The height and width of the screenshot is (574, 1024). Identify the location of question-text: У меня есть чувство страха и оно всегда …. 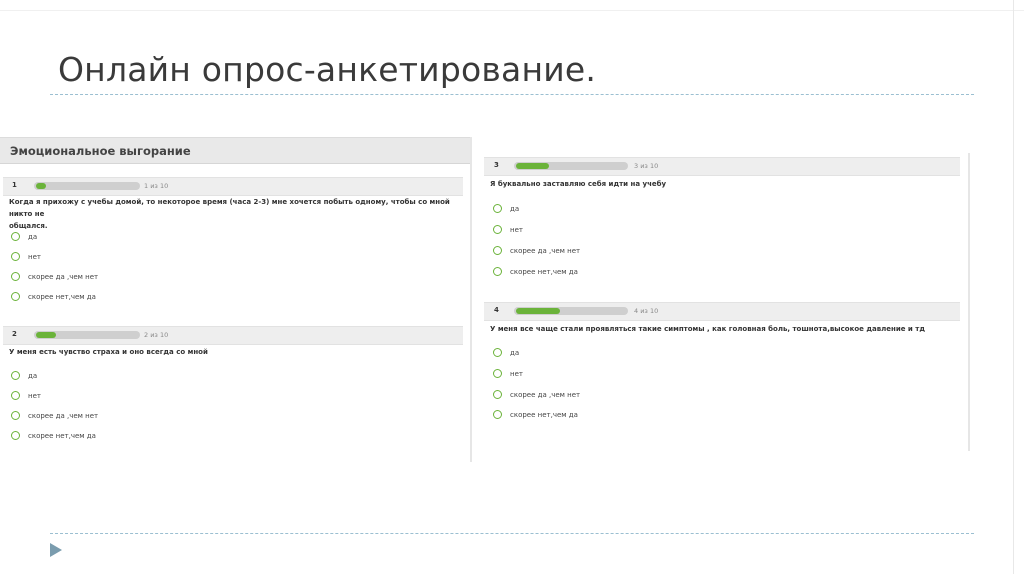
(234, 352).